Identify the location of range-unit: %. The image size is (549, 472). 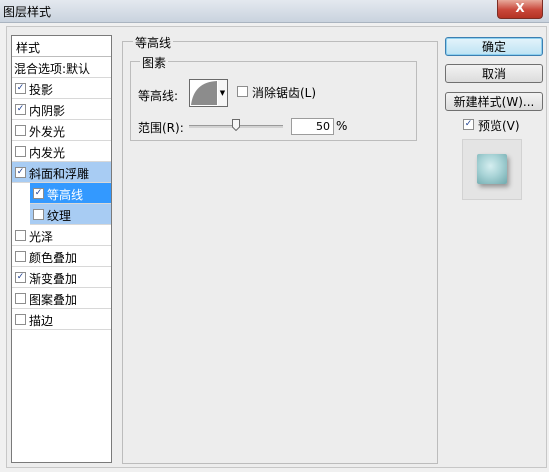
(342, 126).